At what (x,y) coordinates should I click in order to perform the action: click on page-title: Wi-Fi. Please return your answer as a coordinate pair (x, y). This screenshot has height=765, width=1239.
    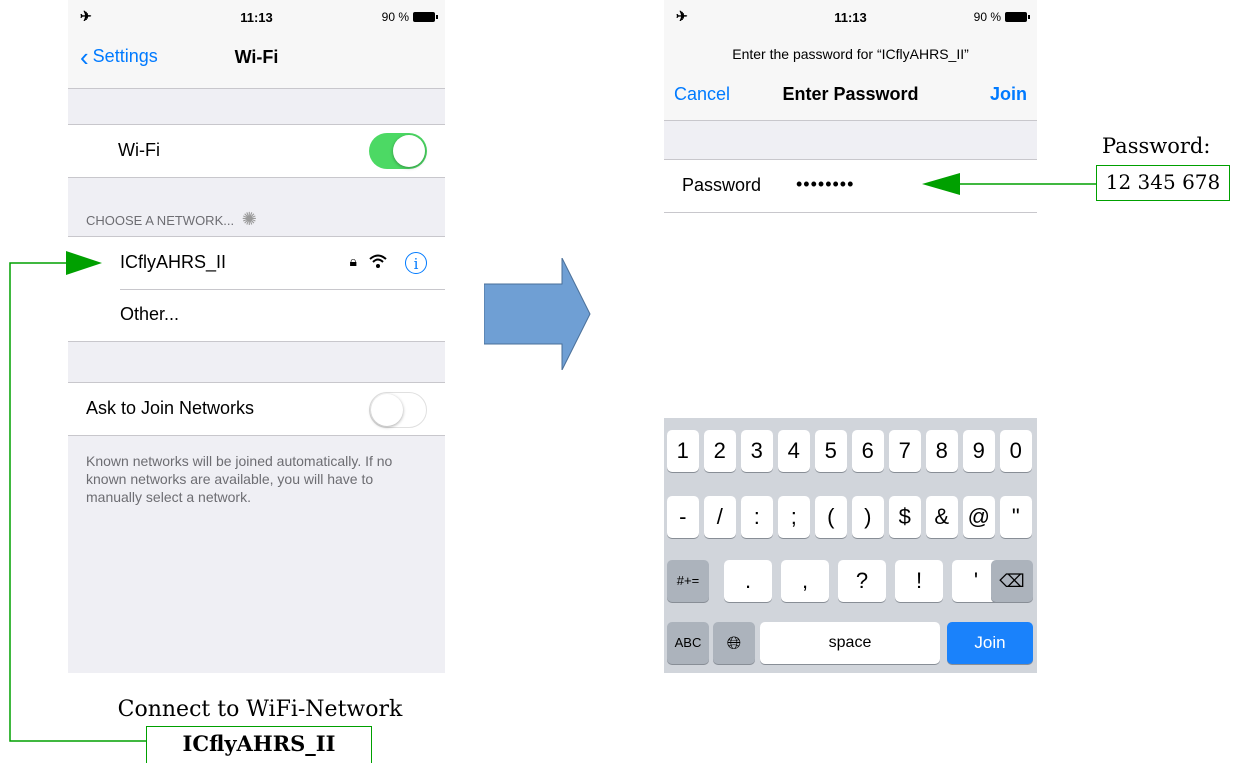
    Looking at the image, I should click on (256, 57).